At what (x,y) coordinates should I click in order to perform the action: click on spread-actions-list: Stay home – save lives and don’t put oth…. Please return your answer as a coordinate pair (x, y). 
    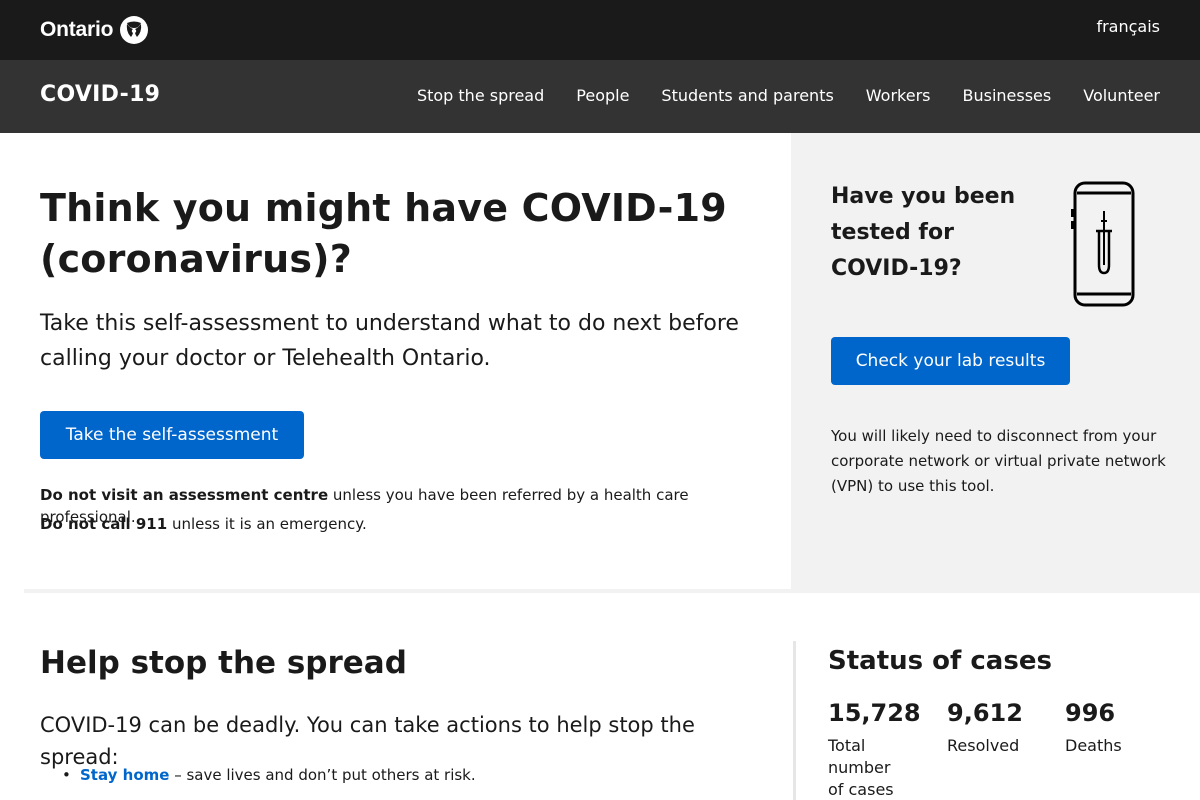
    Looking at the image, I should click on (421, 775).